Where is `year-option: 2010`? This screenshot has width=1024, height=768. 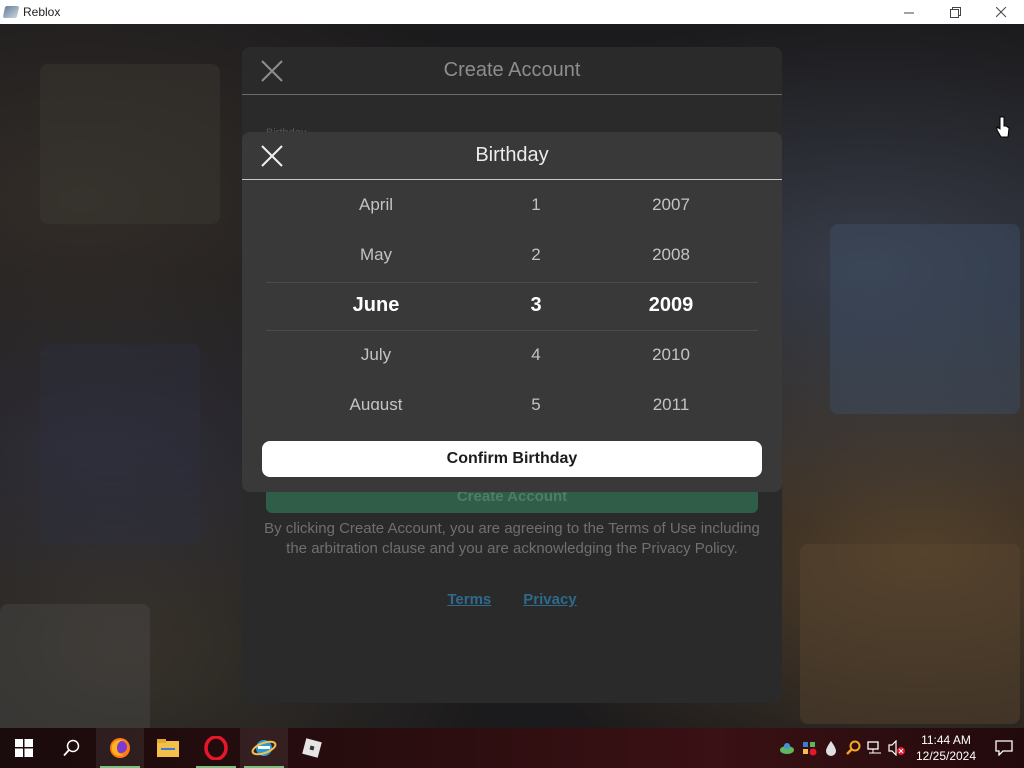
year-option: 2010 is located at coordinates (671, 355).